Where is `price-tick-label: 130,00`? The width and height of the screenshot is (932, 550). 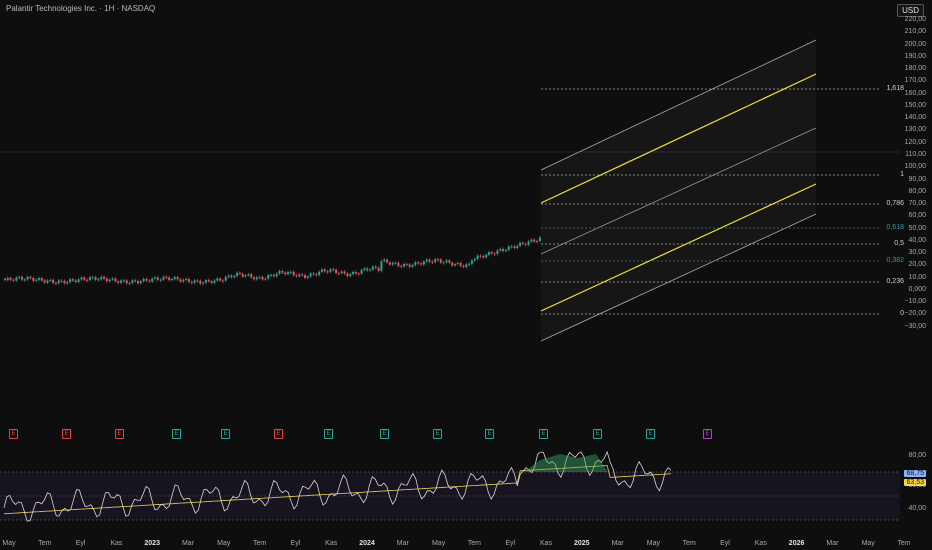
price-tick-label: 130,00 is located at coordinates (915, 130).